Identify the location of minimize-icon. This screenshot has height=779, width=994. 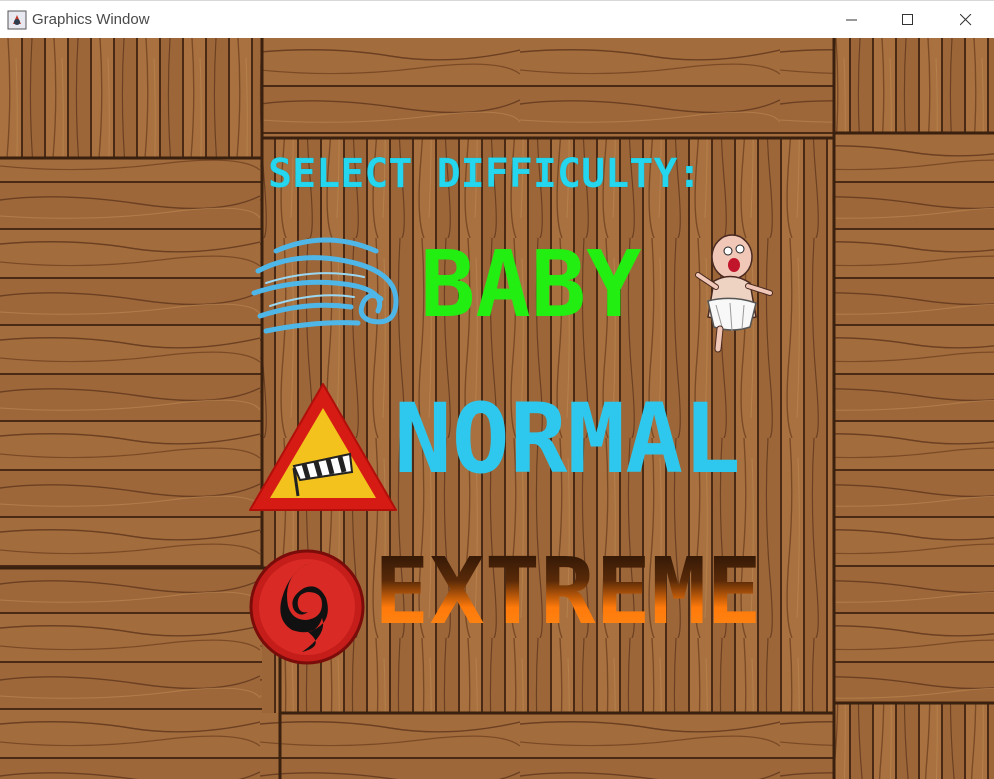
(851, 20).